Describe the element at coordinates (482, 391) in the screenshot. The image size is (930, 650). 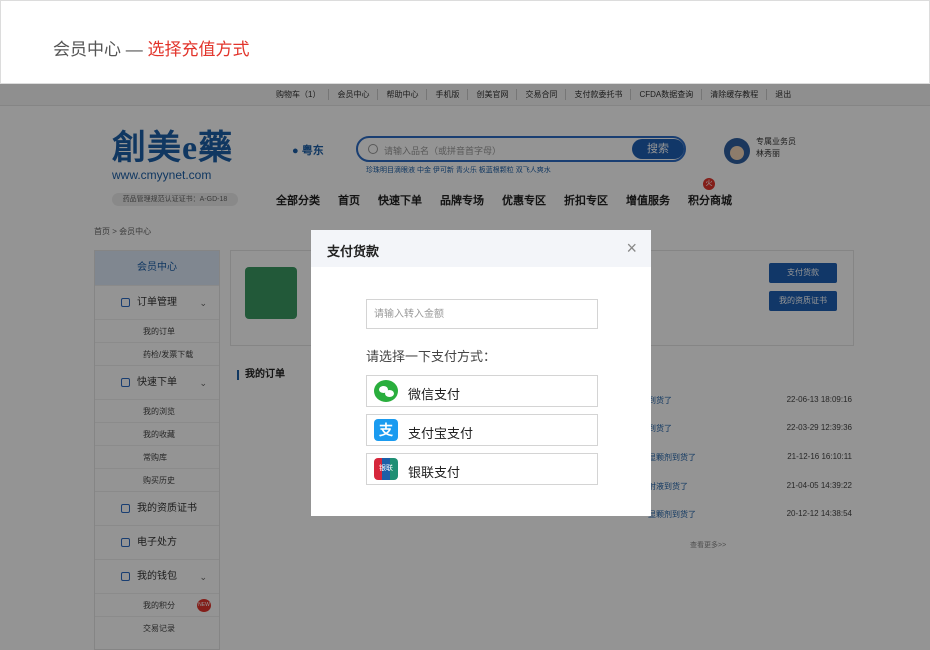
I see `wechat-pay-option: 微信支付` at that location.